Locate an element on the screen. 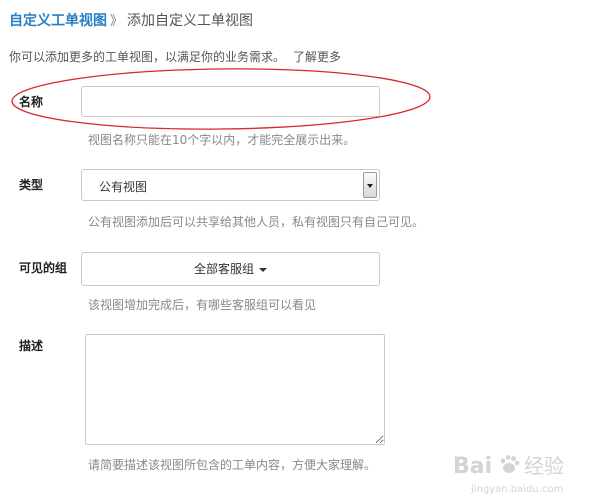 This screenshot has height=503, width=593. breadcrumb: 自定义工单视图》添加自定义工单视图 is located at coordinates (131, 21).